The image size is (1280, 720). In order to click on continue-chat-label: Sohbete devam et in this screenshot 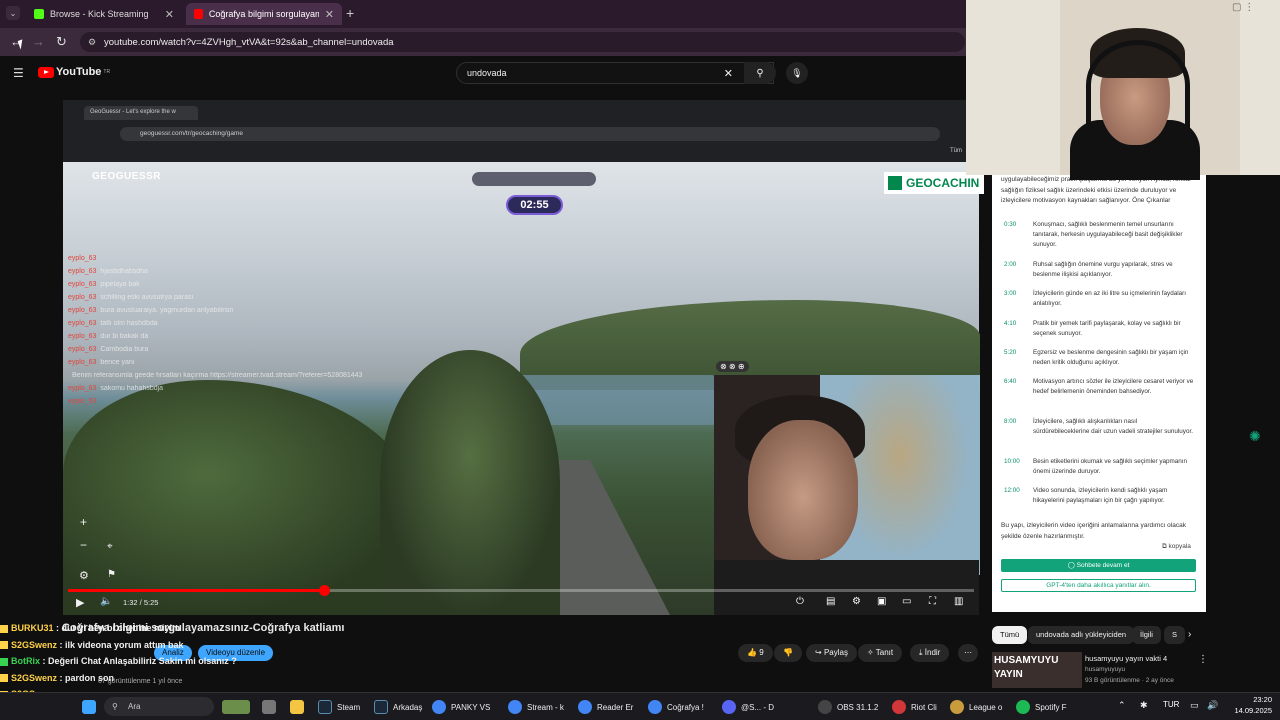, I will do `click(1103, 565)`.